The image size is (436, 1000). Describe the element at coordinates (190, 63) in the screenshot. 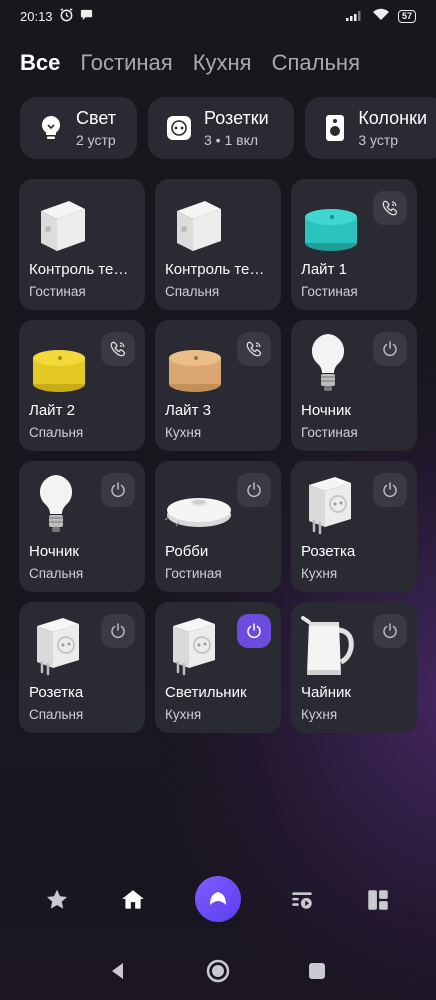

I see `room-tabs: Все Гостиная Кухня Спальня` at that location.